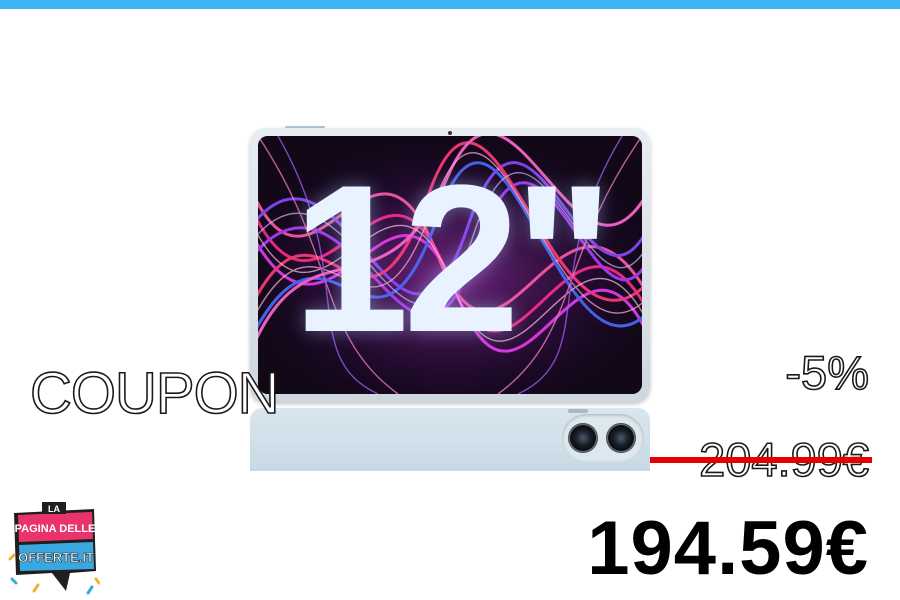 The height and width of the screenshot is (600, 900). What do you see at coordinates (54, 509) in the screenshot?
I see `logo-text-line1: LA` at bounding box center [54, 509].